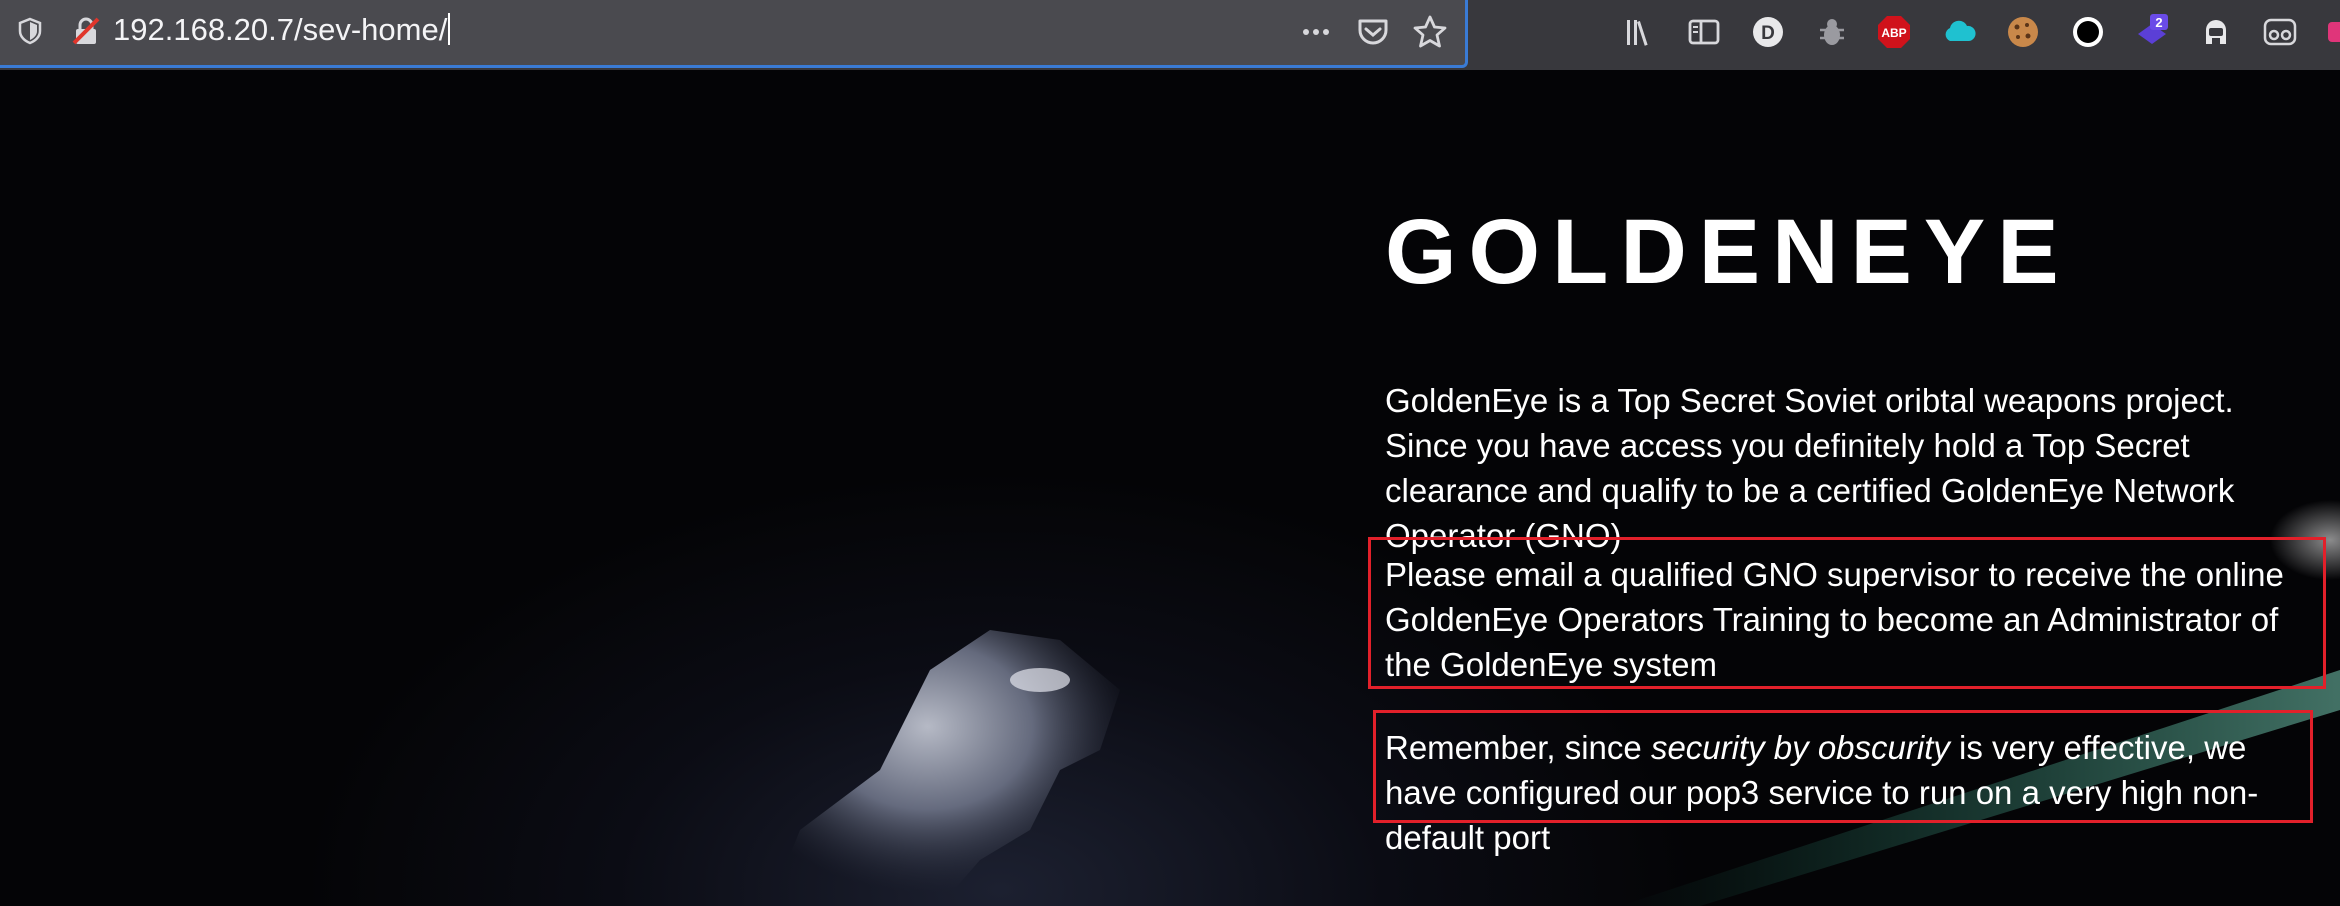 The height and width of the screenshot is (906, 2340). What do you see at coordinates (1518, 747) in the screenshot?
I see `pop3-notice-text-start: Remember, since` at bounding box center [1518, 747].